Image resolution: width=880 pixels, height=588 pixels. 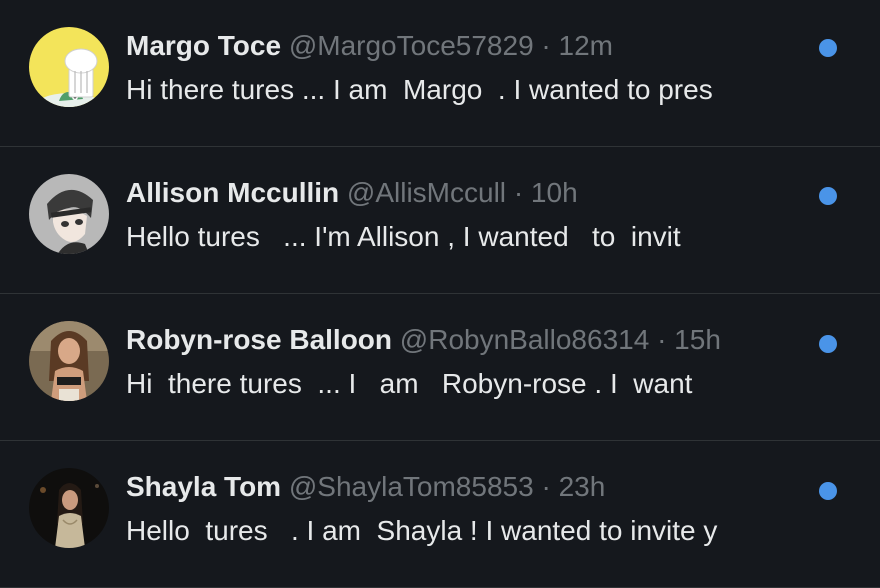 I want to click on sender-handle: @AllisMccull, so click(x=426, y=192).